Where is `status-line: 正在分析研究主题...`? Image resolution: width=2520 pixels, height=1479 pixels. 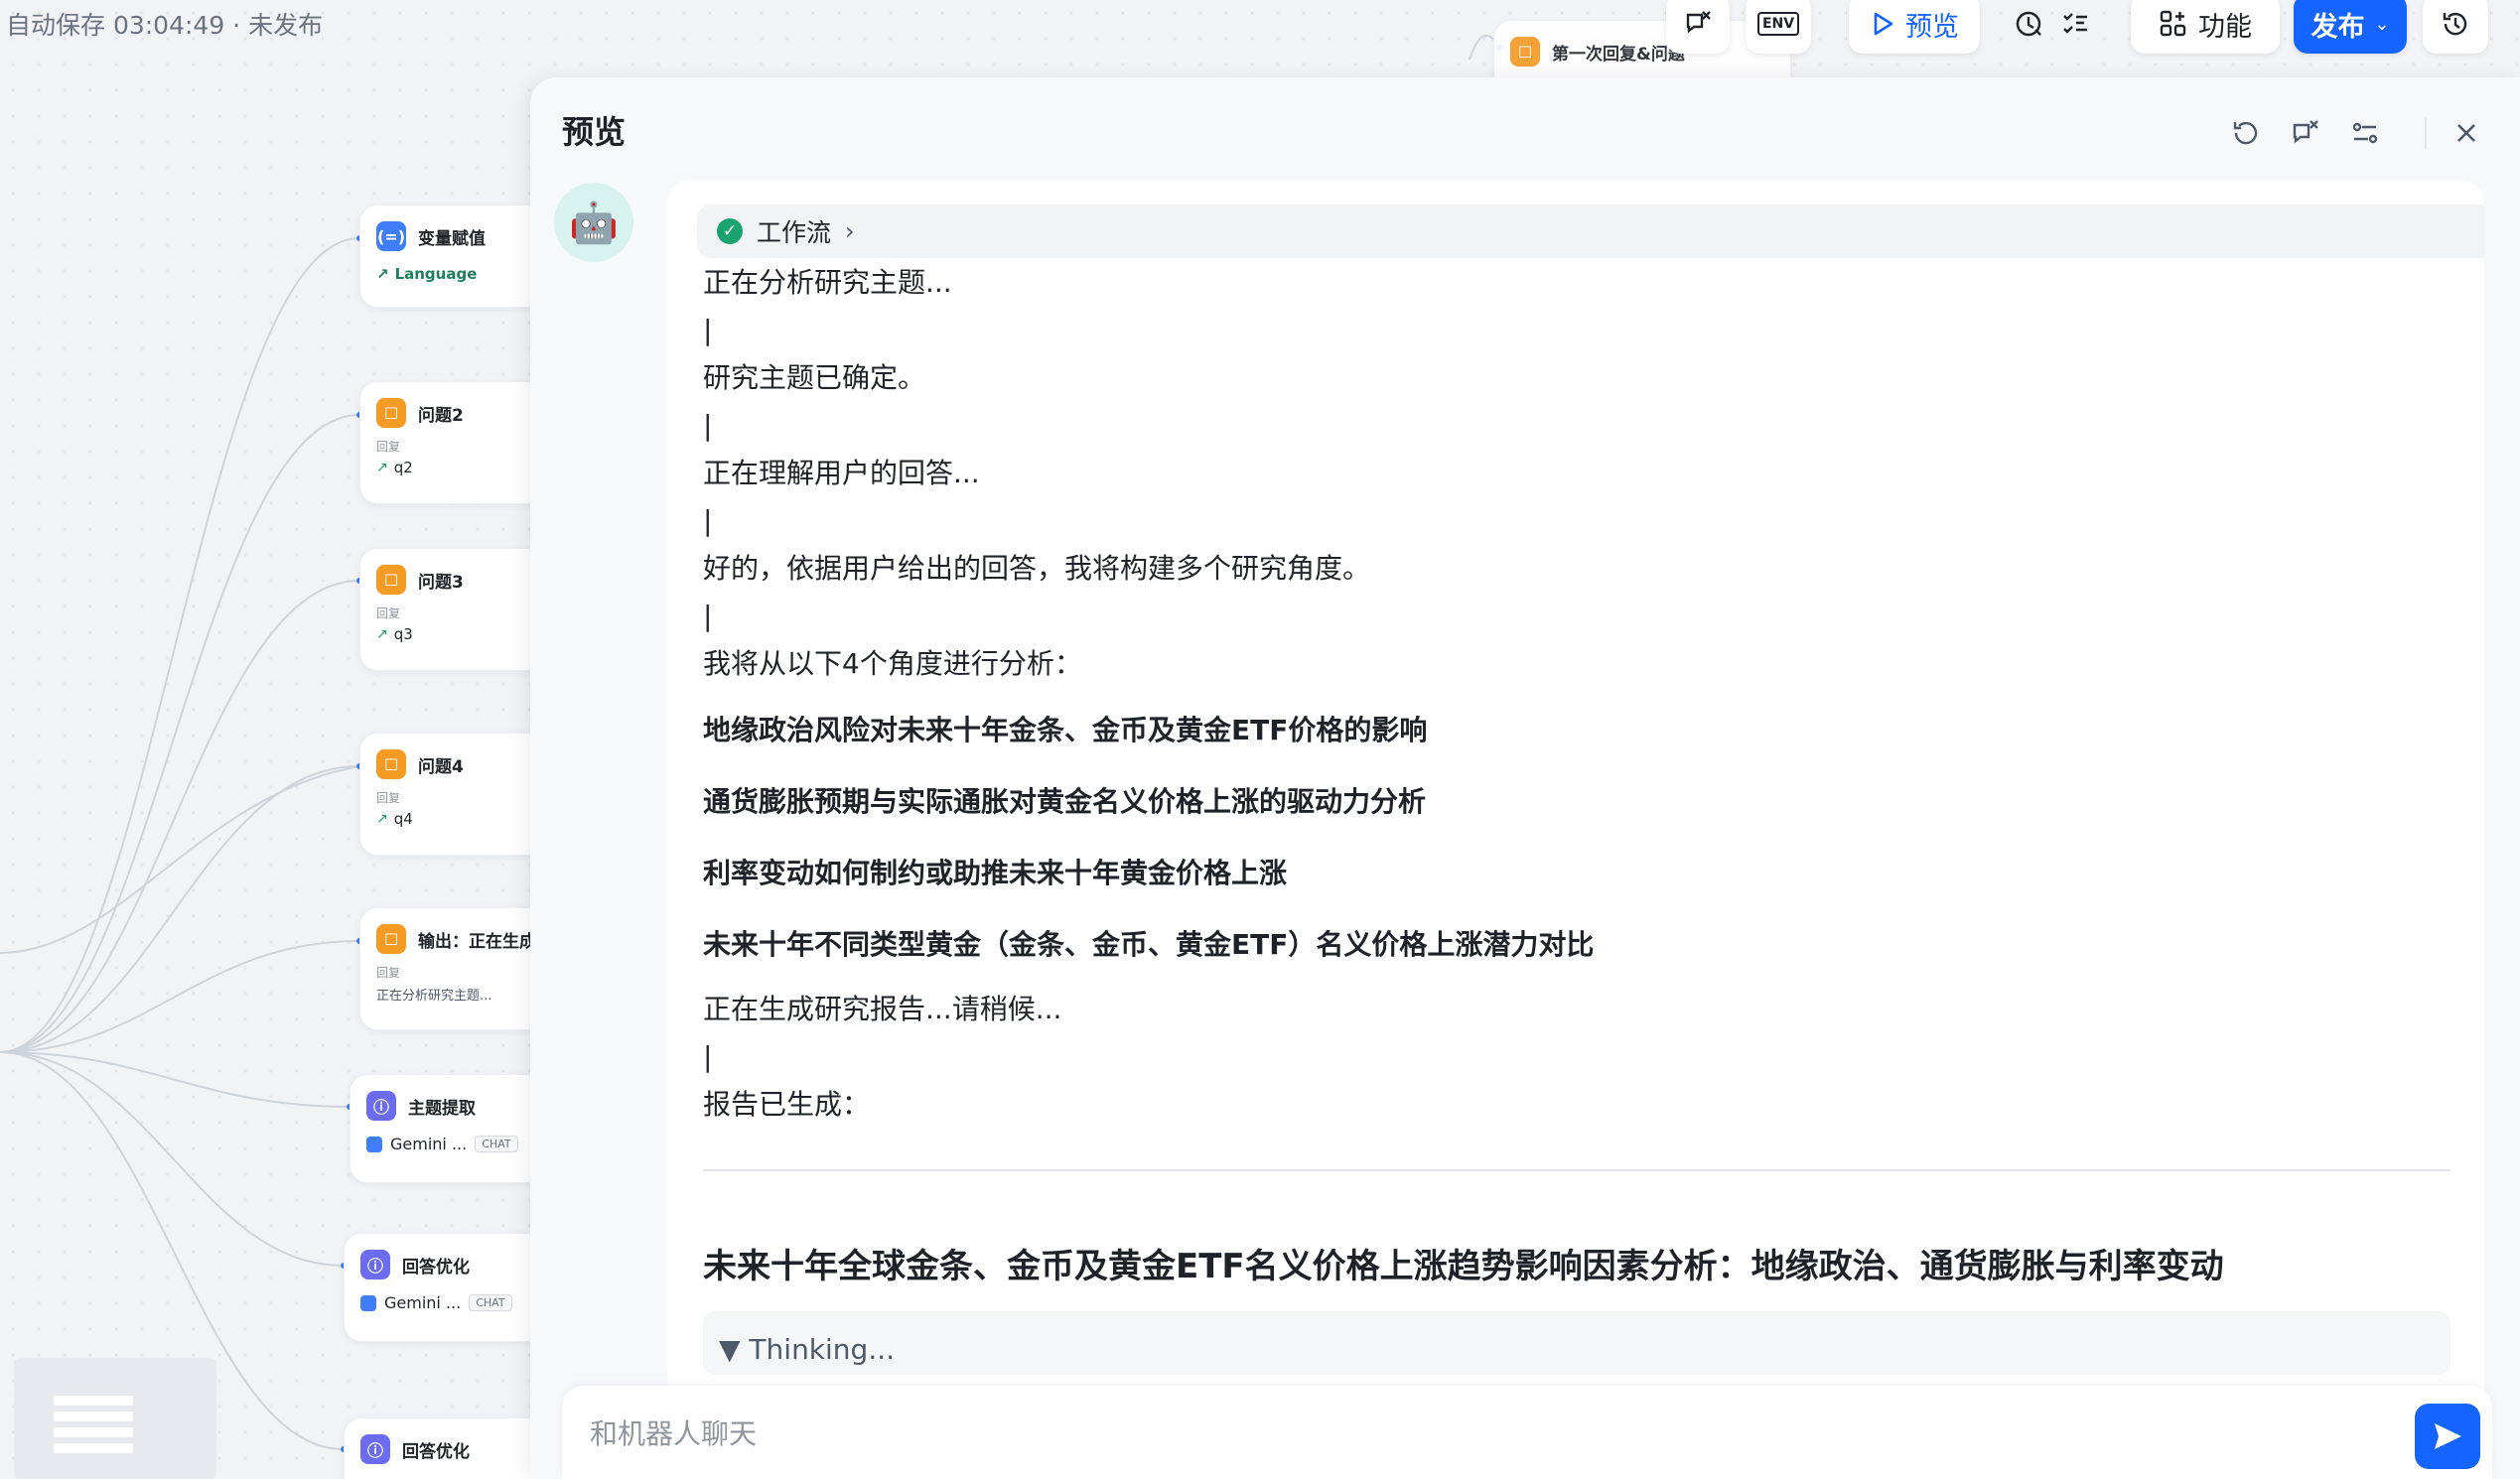 status-line: 正在分析研究主题... is located at coordinates (827, 282).